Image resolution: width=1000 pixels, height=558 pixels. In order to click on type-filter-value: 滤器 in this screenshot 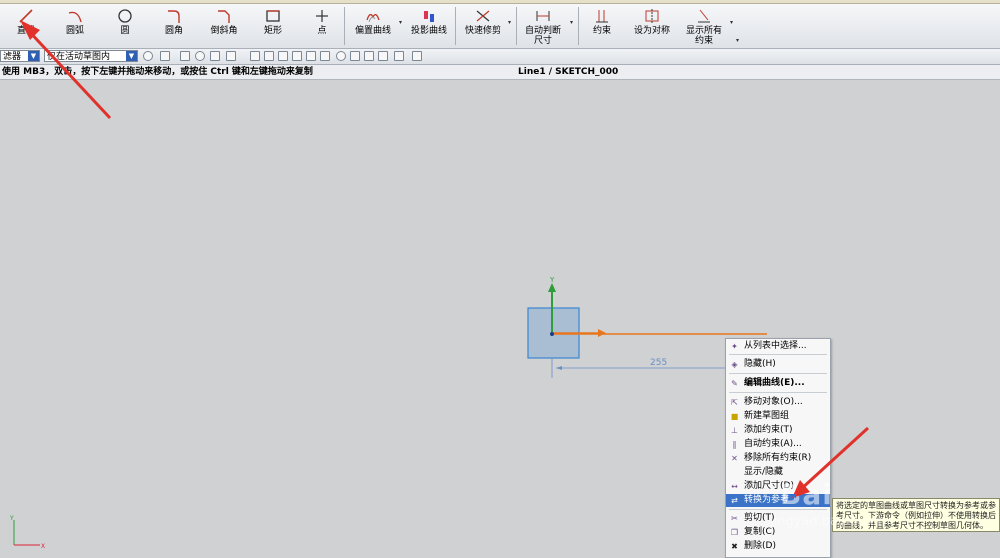, I will do `click(12, 57)`.